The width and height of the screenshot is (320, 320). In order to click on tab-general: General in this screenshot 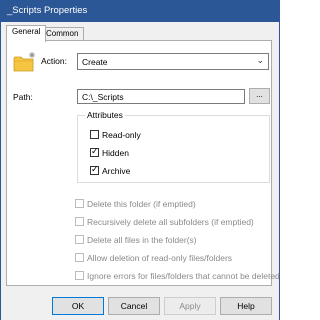, I will do `click(26, 33)`.